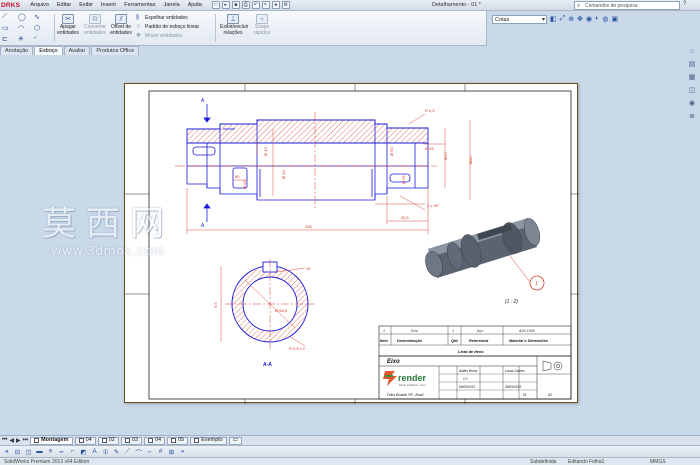 The image size is (700, 465). Describe the element at coordinates (116, 452) in the screenshot. I see `note-icon: ✎` at that location.